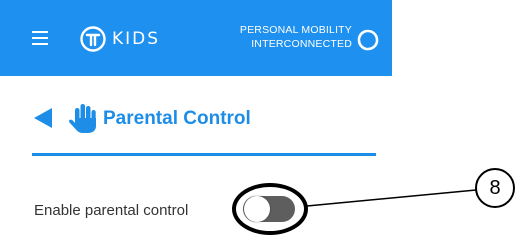  What do you see at coordinates (295, 30) in the screenshot?
I see `tagline-line-1: PERSONAL MOBILITY` at bounding box center [295, 30].